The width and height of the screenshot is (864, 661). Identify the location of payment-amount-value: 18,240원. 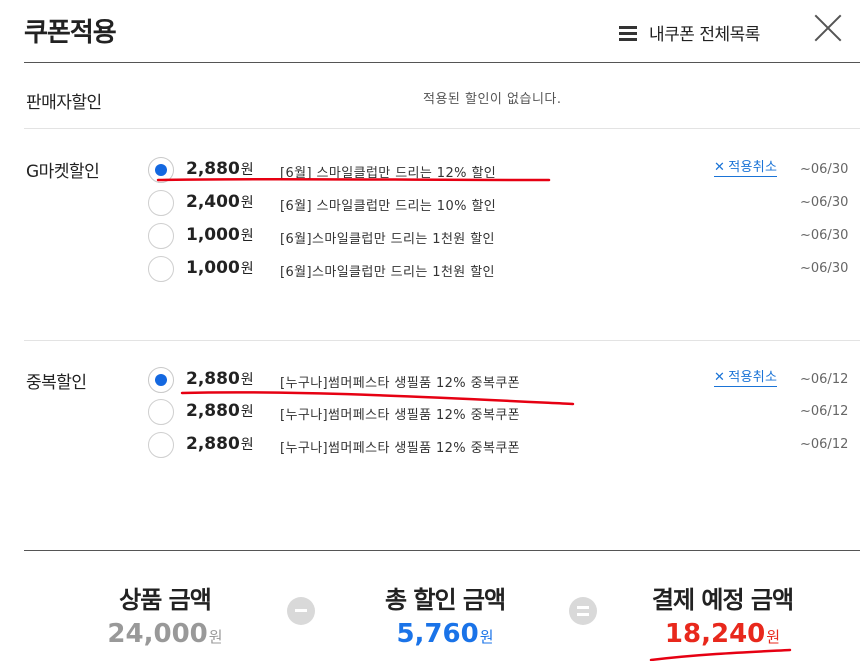
(722, 634).